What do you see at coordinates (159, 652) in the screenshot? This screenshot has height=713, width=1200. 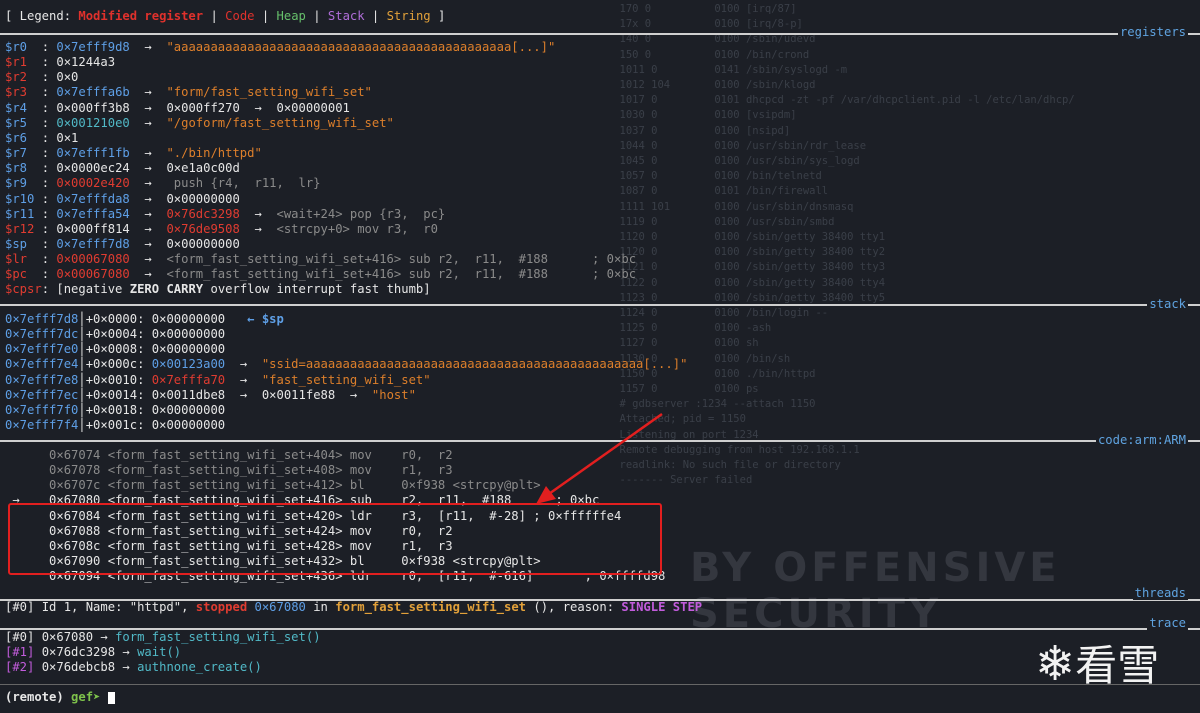 I see `trace-function: wait()` at bounding box center [159, 652].